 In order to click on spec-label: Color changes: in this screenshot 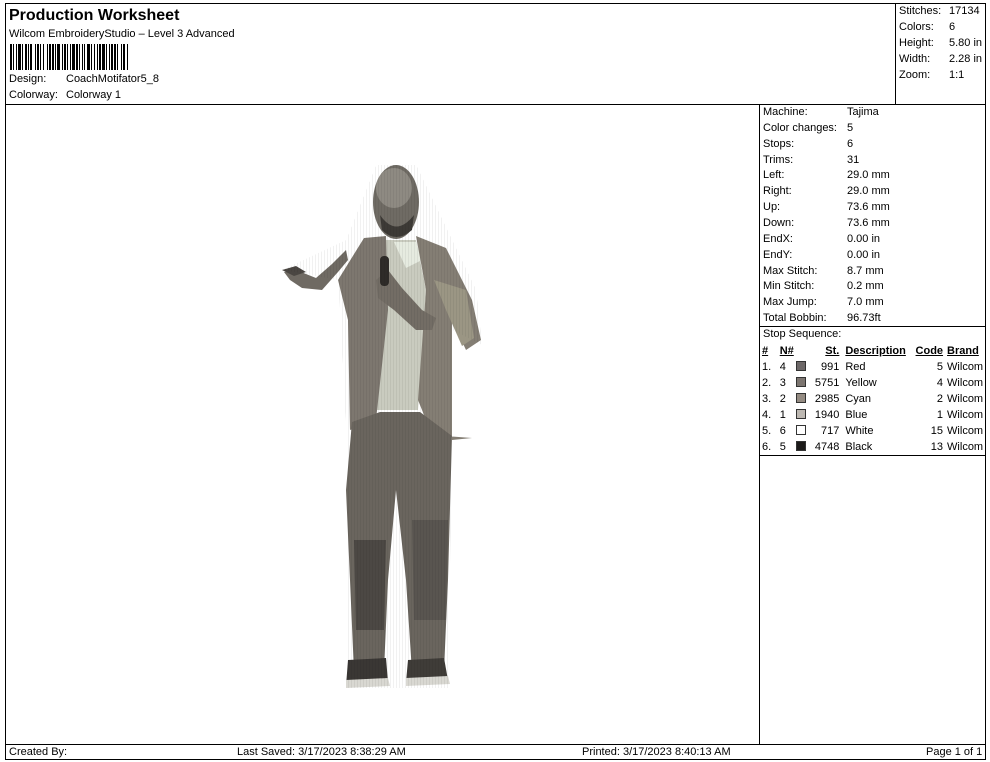, I will do `click(800, 127)`.